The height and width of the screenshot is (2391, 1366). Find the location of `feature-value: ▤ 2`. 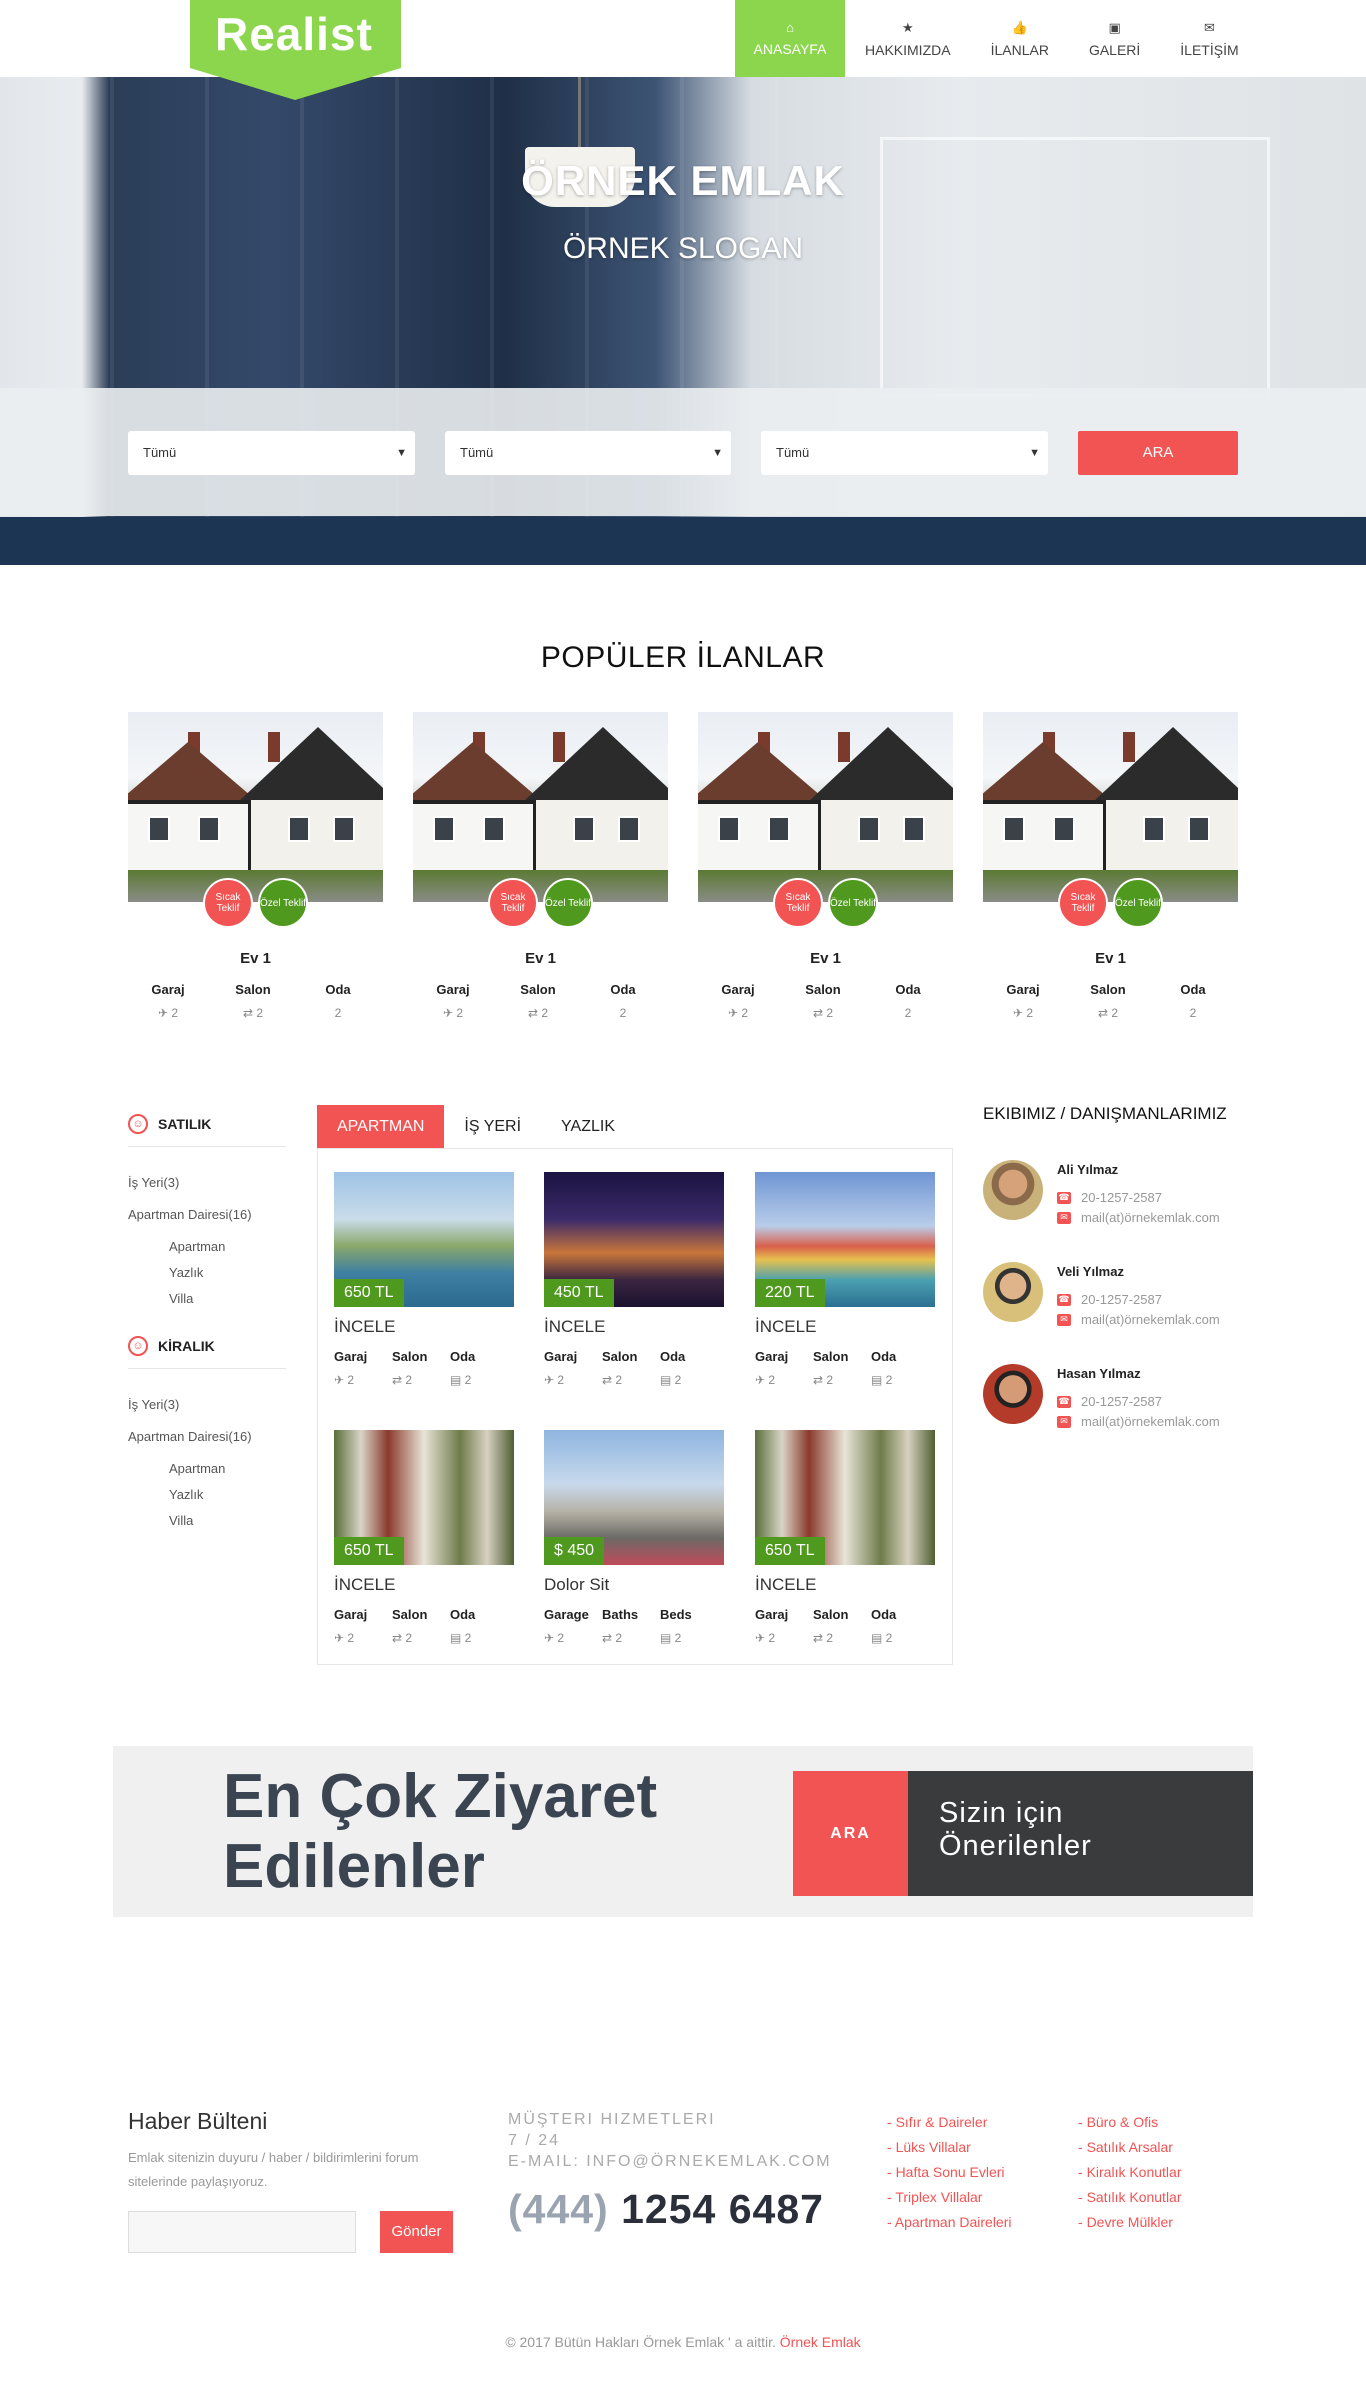

feature-value: ▤ 2 is located at coordinates (670, 1638).